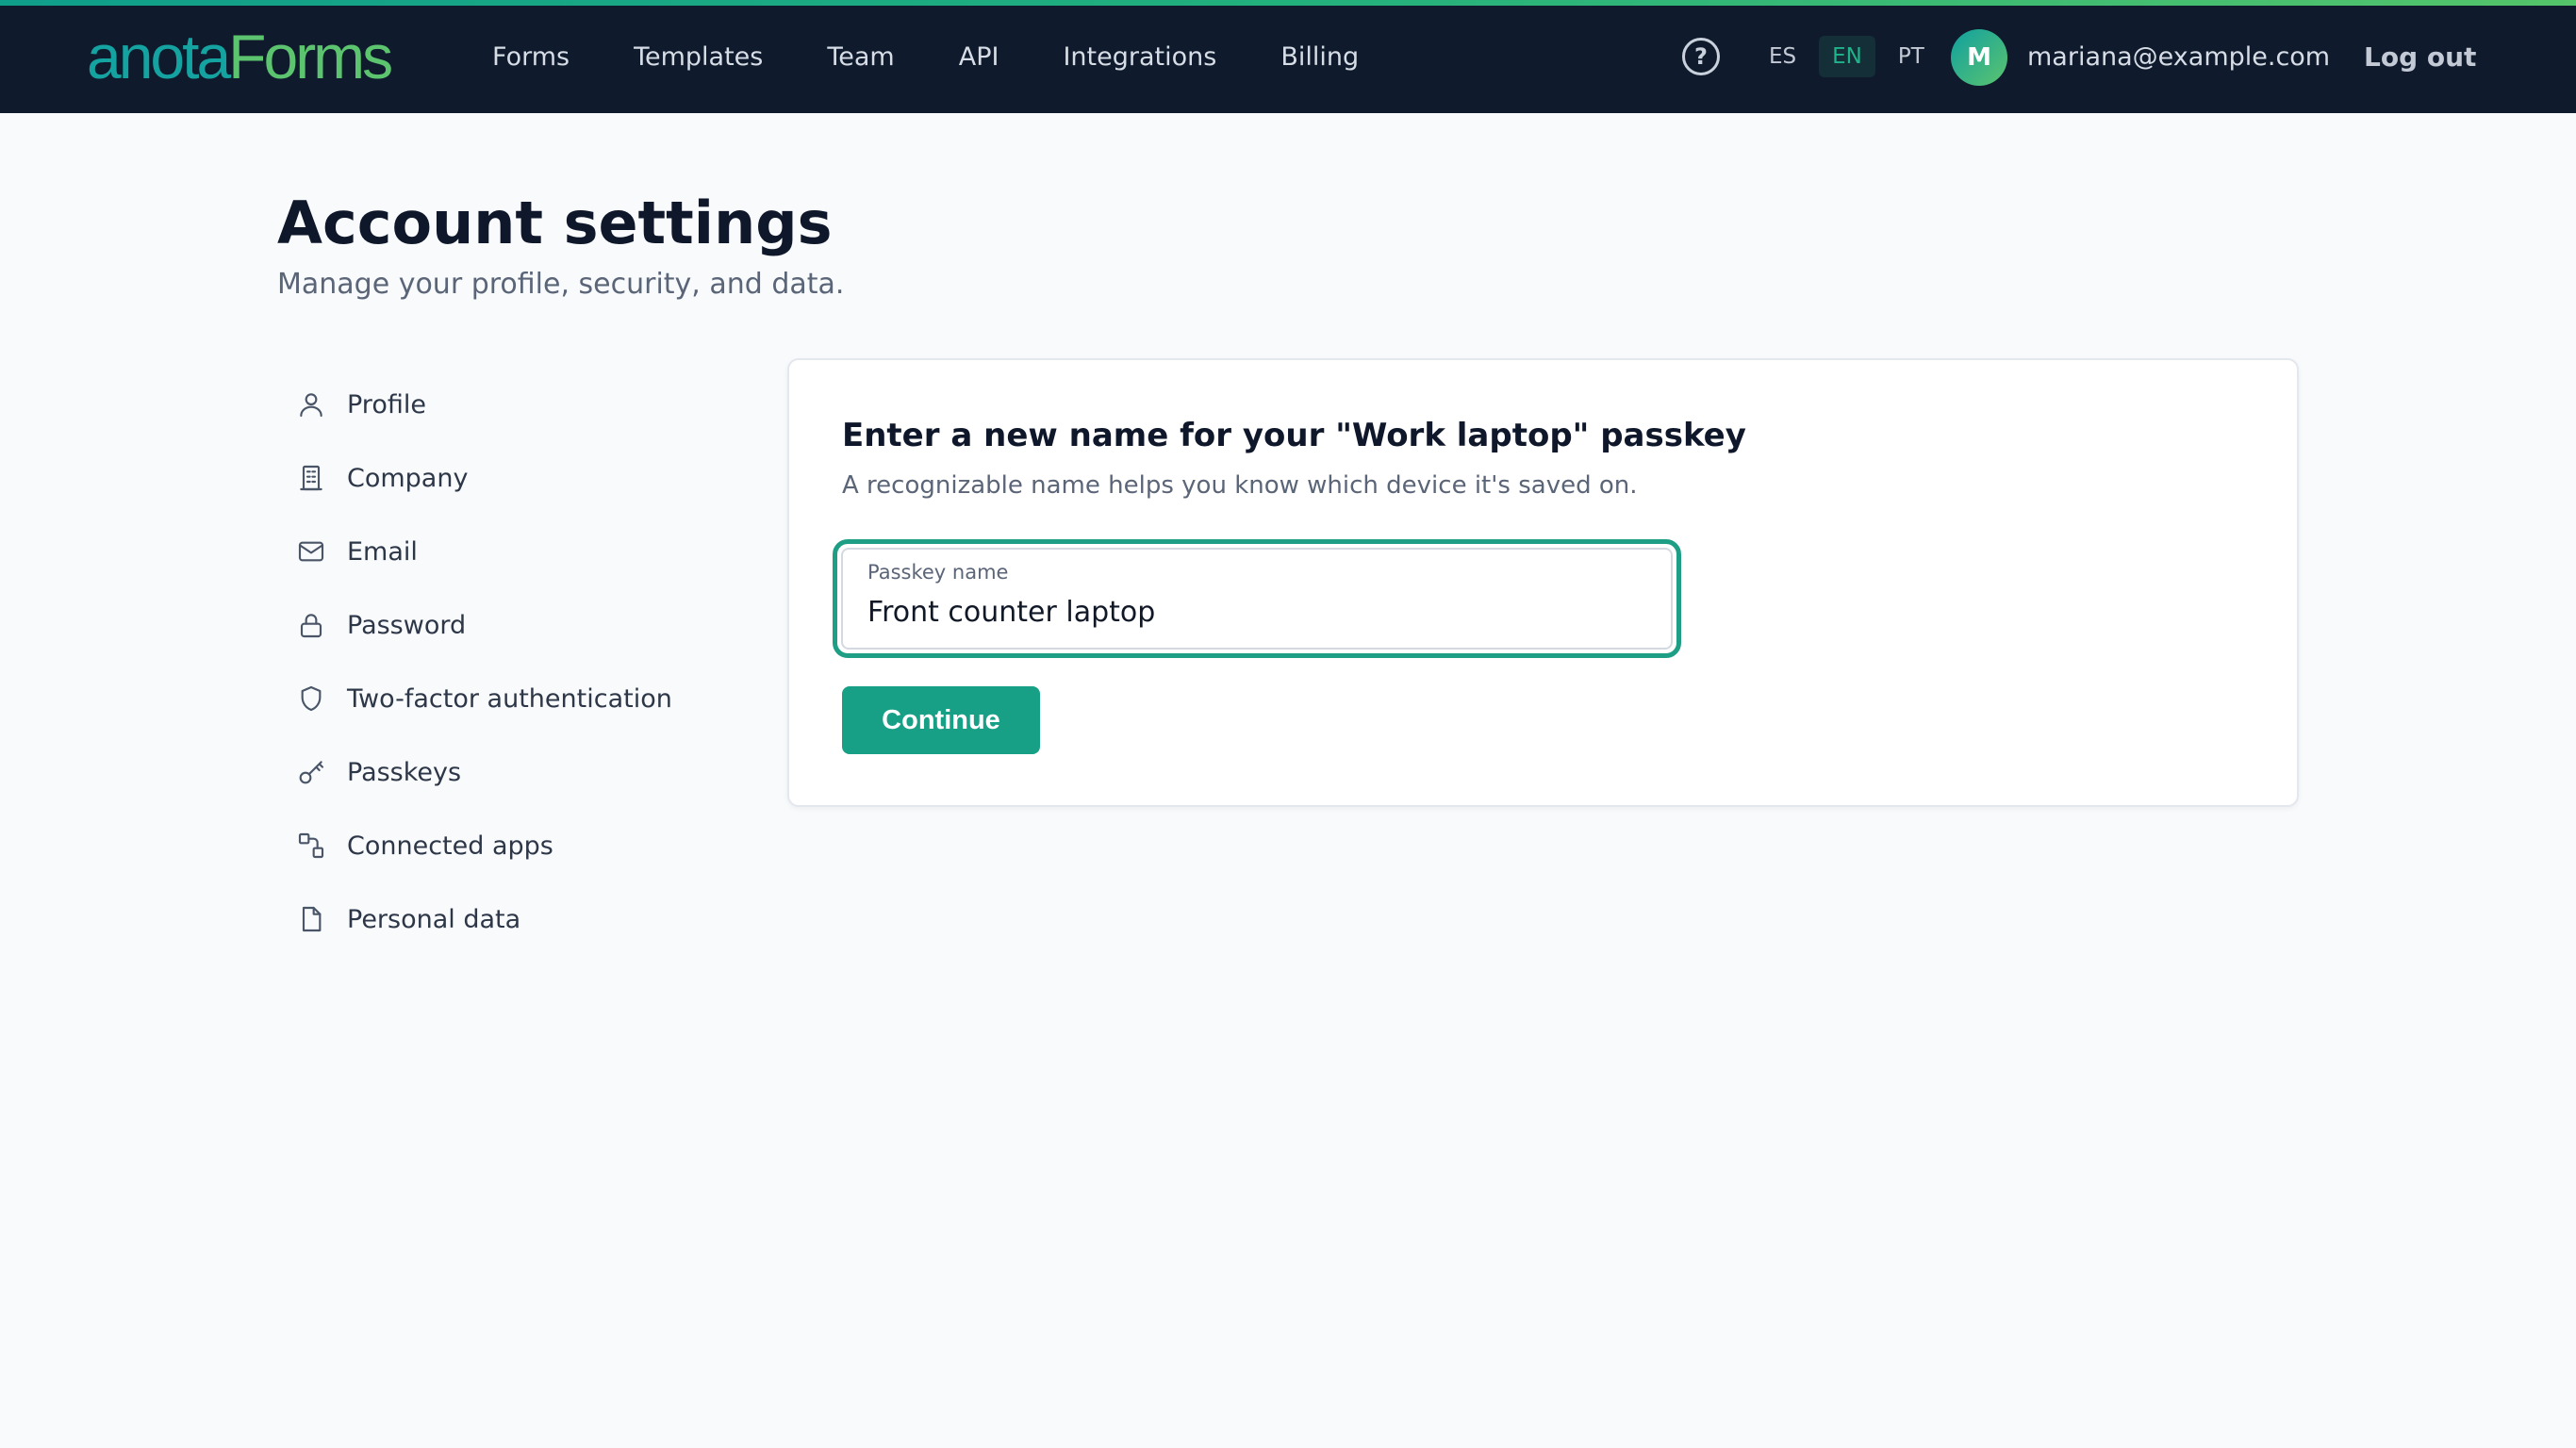 Image resolution: width=2576 pixels, height=1448 pixels. I want to click on sidebar-item-label: Profile, so click(386, 404).